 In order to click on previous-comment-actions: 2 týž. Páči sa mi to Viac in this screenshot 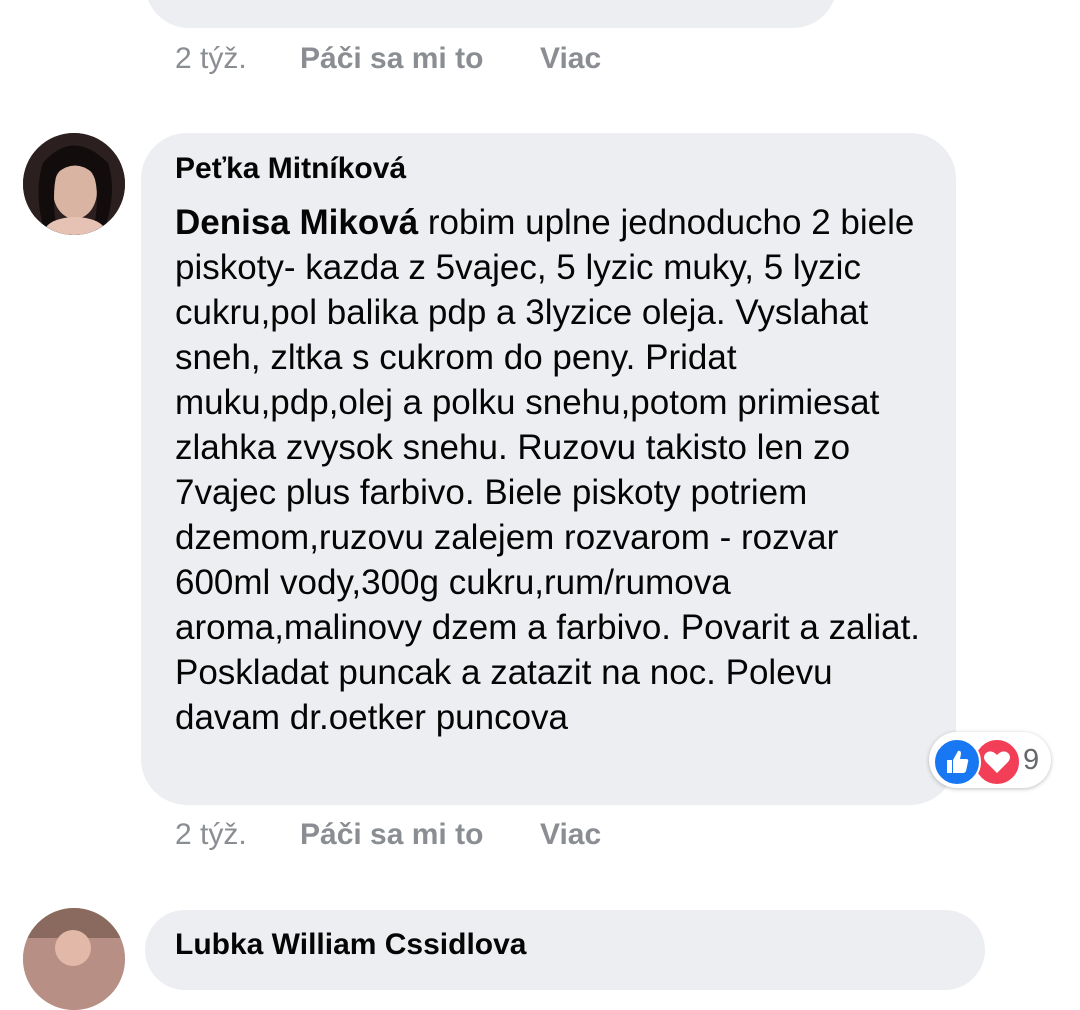, I will do `click(388, 59)`.